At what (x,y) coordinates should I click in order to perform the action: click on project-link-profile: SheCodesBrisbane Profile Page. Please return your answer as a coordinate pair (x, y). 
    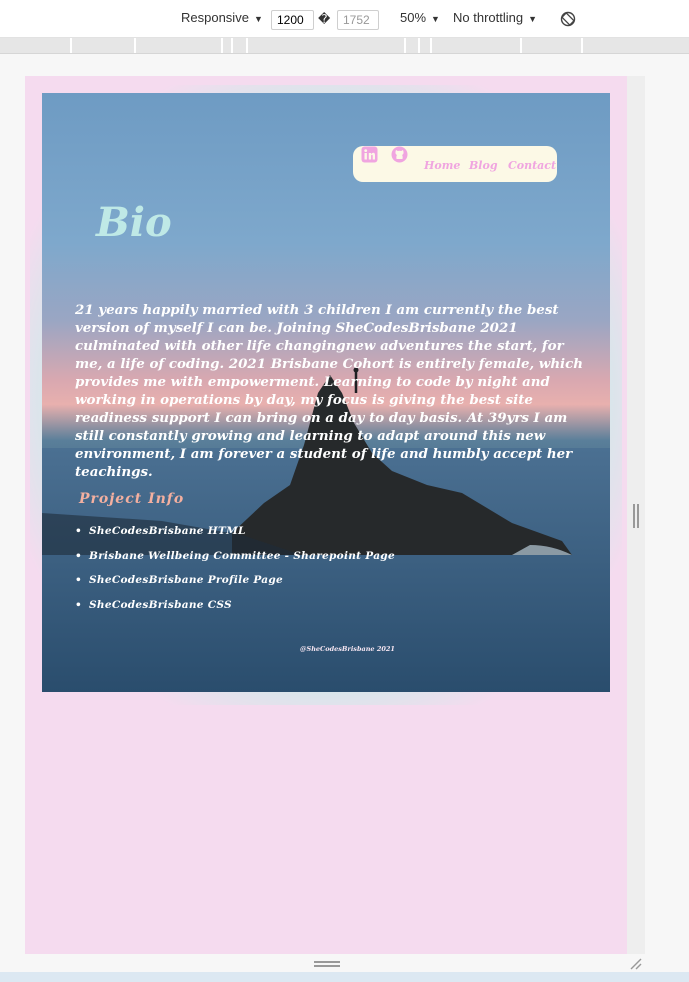
    Looking at the image, I should click on (235, 580).